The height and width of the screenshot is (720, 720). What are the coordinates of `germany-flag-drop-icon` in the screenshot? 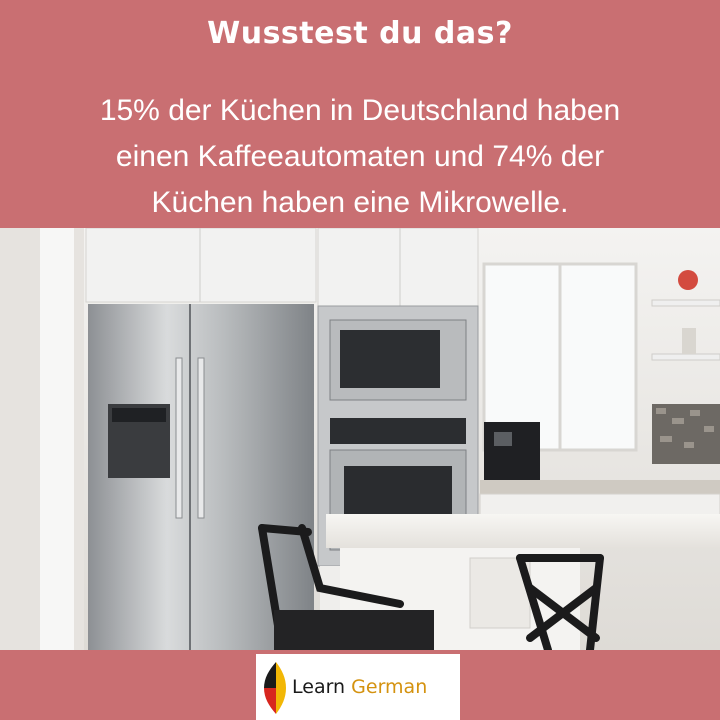 It's located at (275, 688).